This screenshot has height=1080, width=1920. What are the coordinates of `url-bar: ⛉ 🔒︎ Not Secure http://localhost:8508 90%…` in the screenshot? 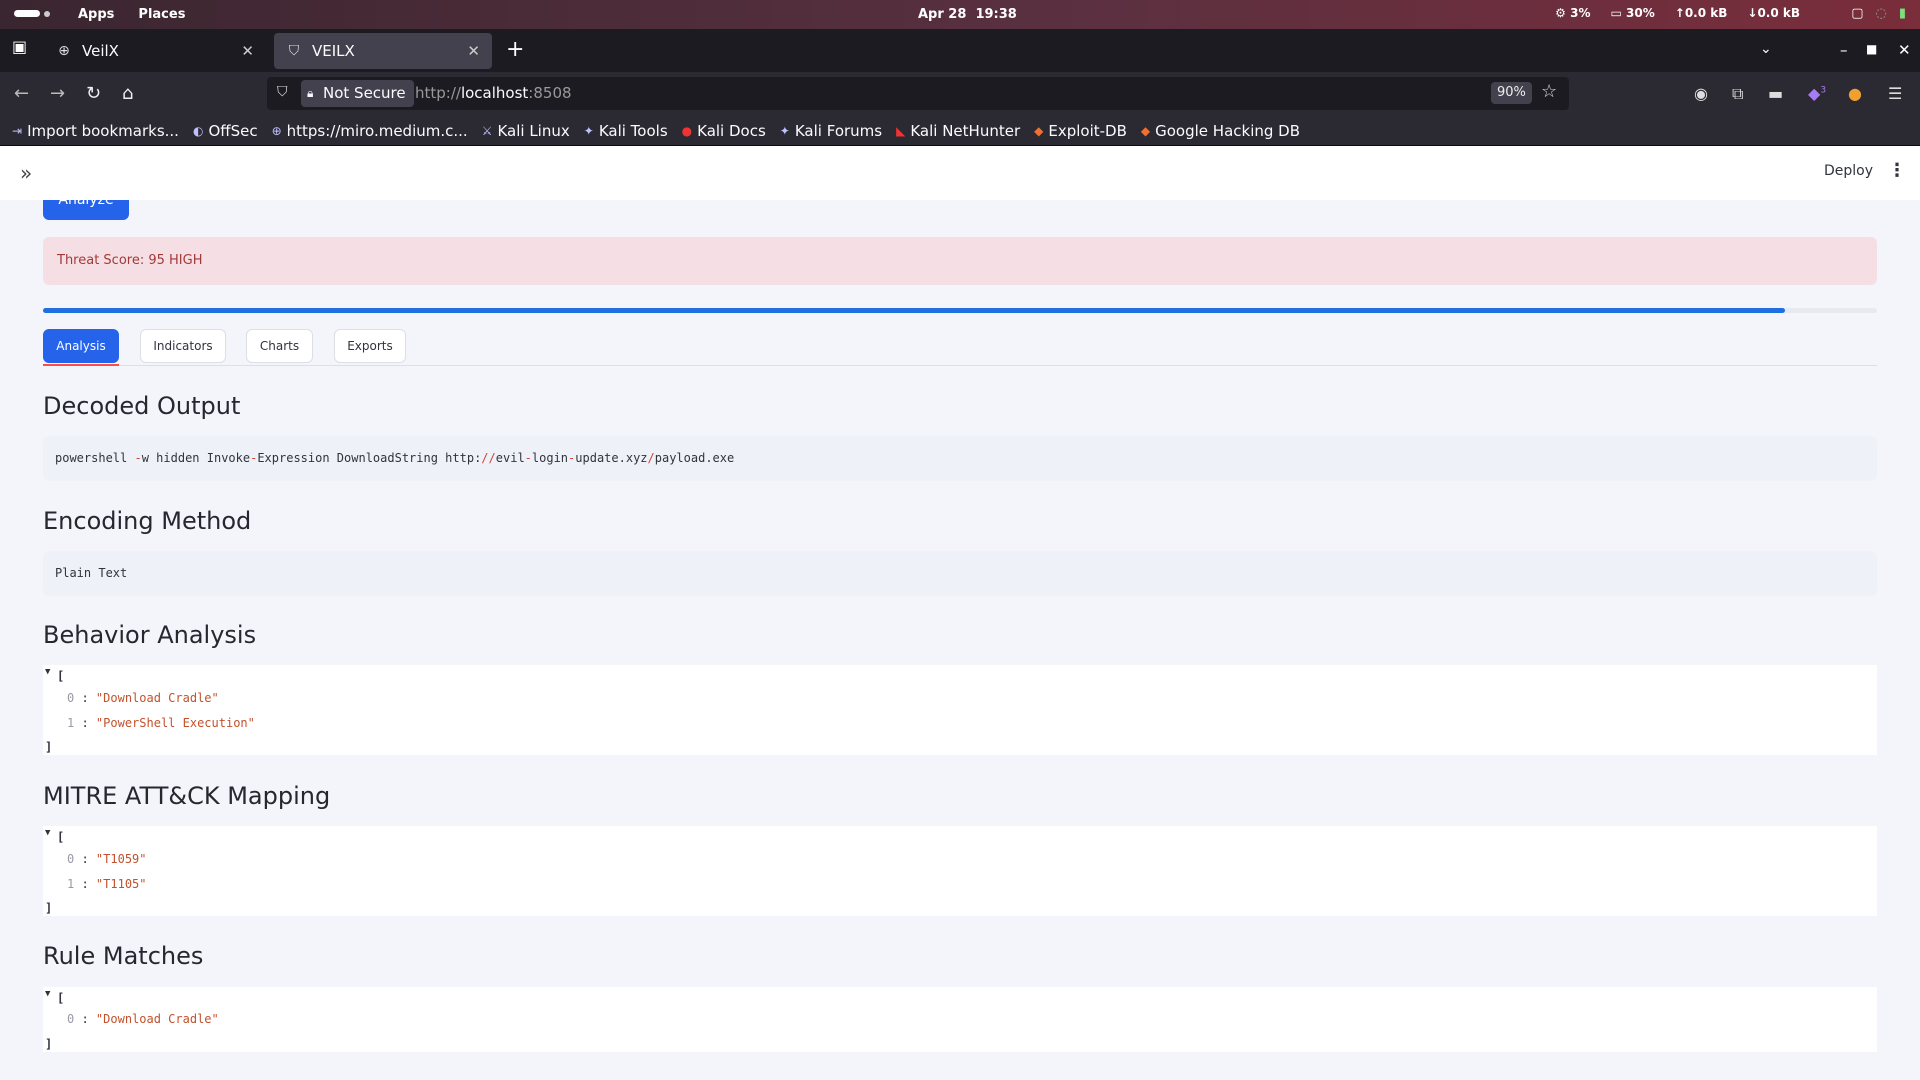 It's located at (918, 93).